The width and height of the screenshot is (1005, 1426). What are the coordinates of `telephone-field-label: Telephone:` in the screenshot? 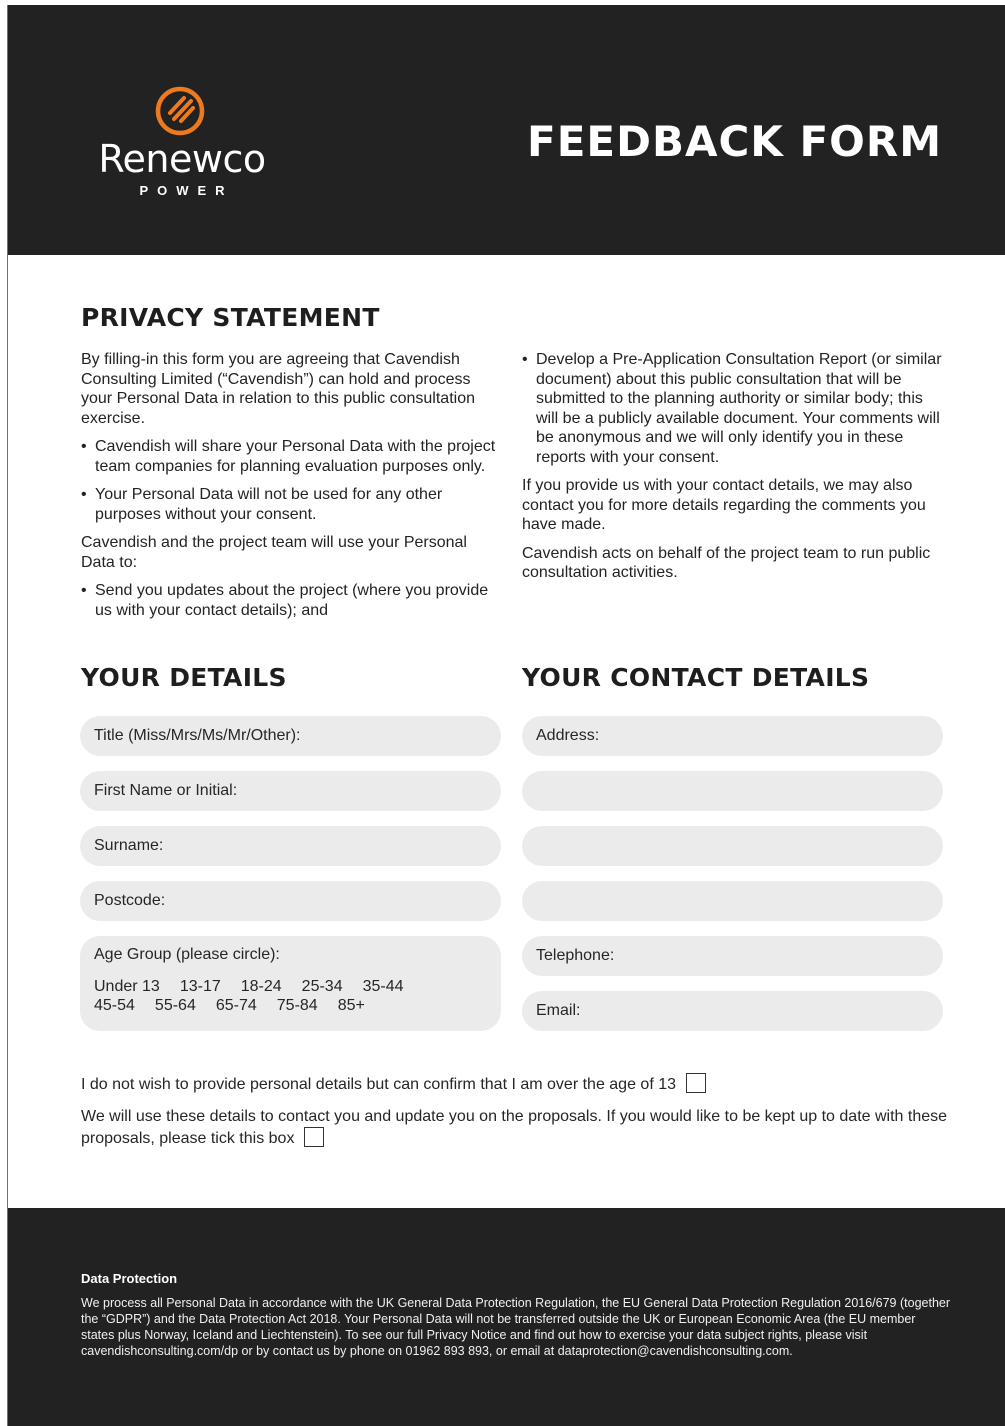 It's located at (575, 955).